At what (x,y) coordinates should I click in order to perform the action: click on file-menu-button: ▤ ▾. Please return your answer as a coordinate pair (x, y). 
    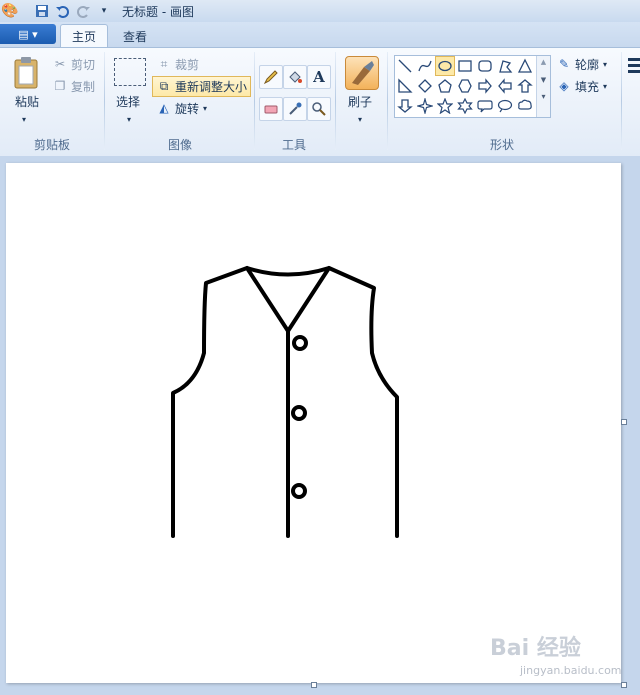
    Looking at the image, I should click on (28, 34).